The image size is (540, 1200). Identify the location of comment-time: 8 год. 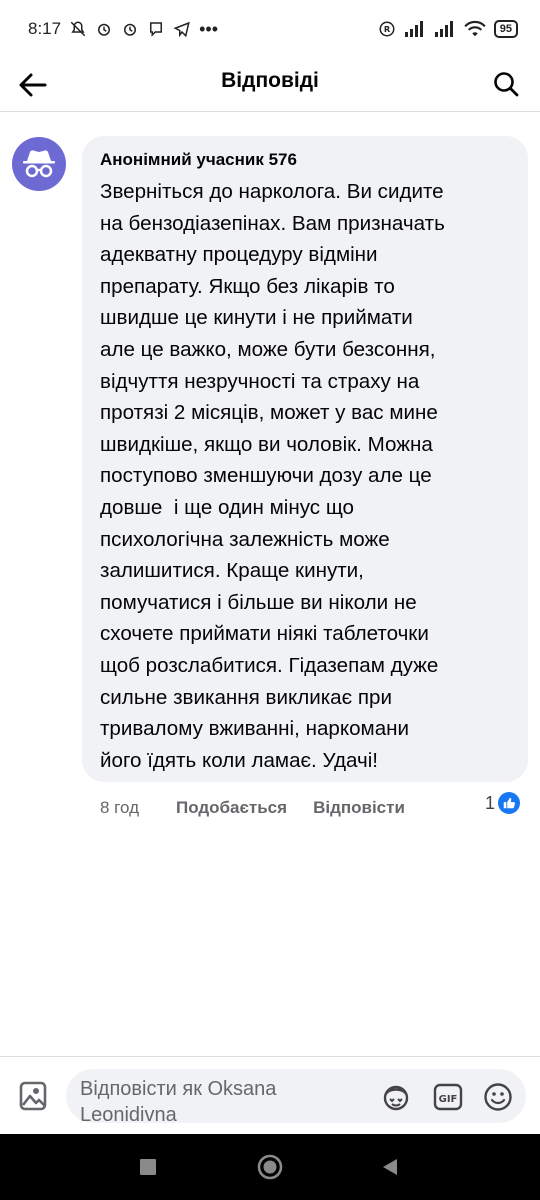
(120, 807).